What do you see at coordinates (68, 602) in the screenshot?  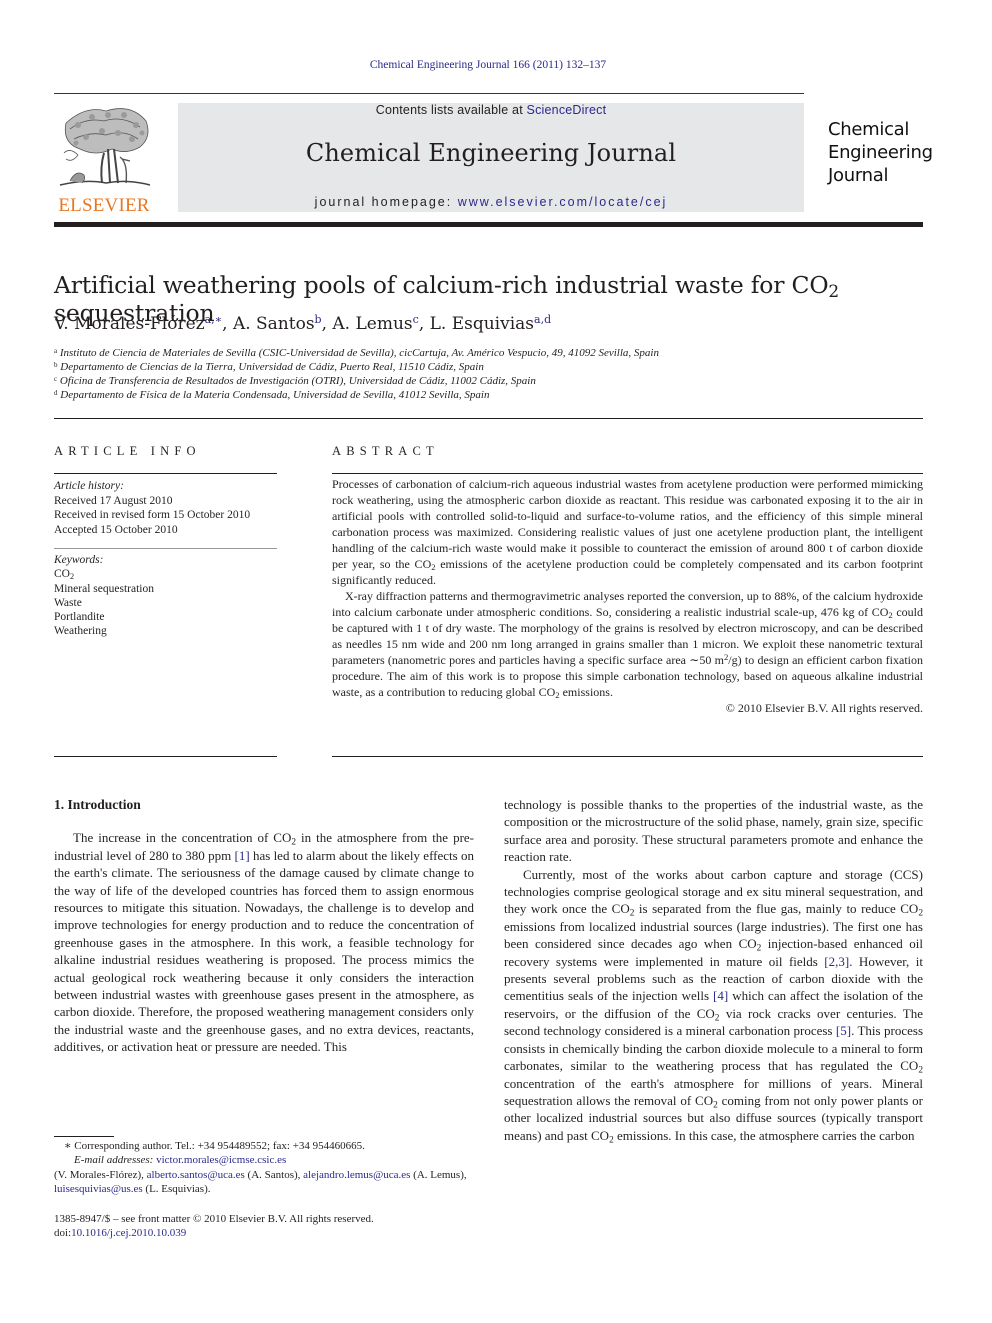 I see `keyword: Waste` at bounding box center [68, 602].